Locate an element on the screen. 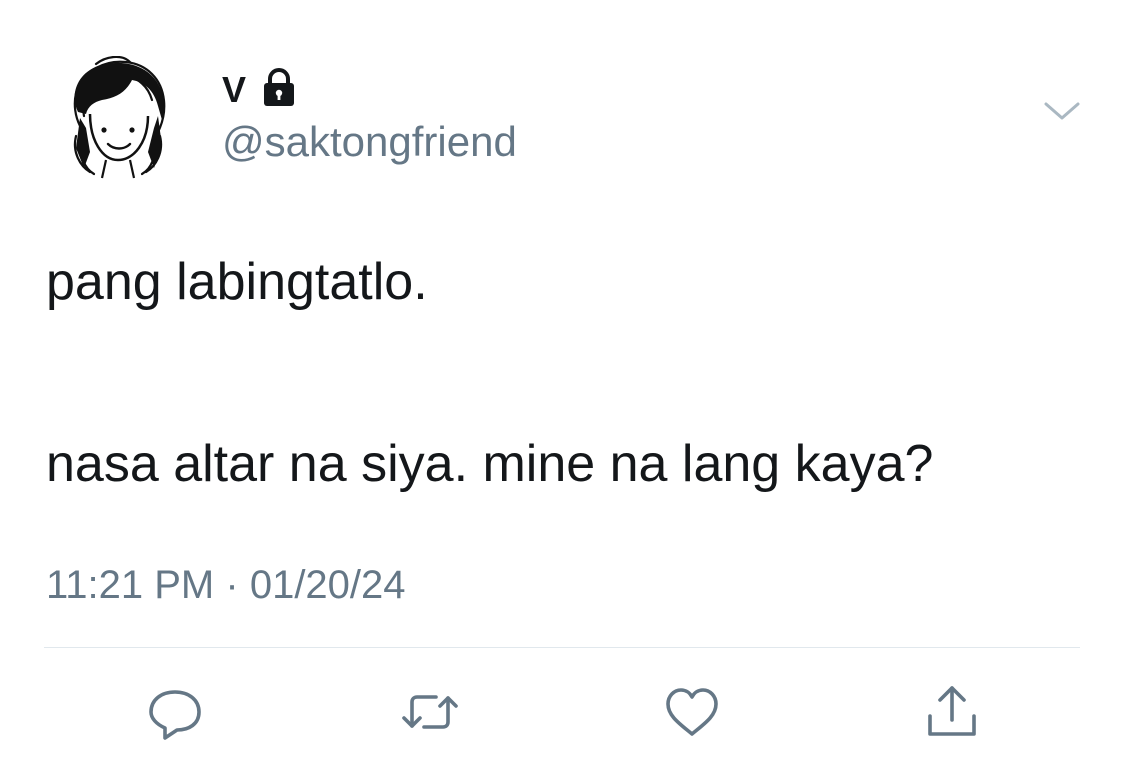  tweet-timestamp: 11:21 PM · 01/20/24 is located at coordinates (226, 585).